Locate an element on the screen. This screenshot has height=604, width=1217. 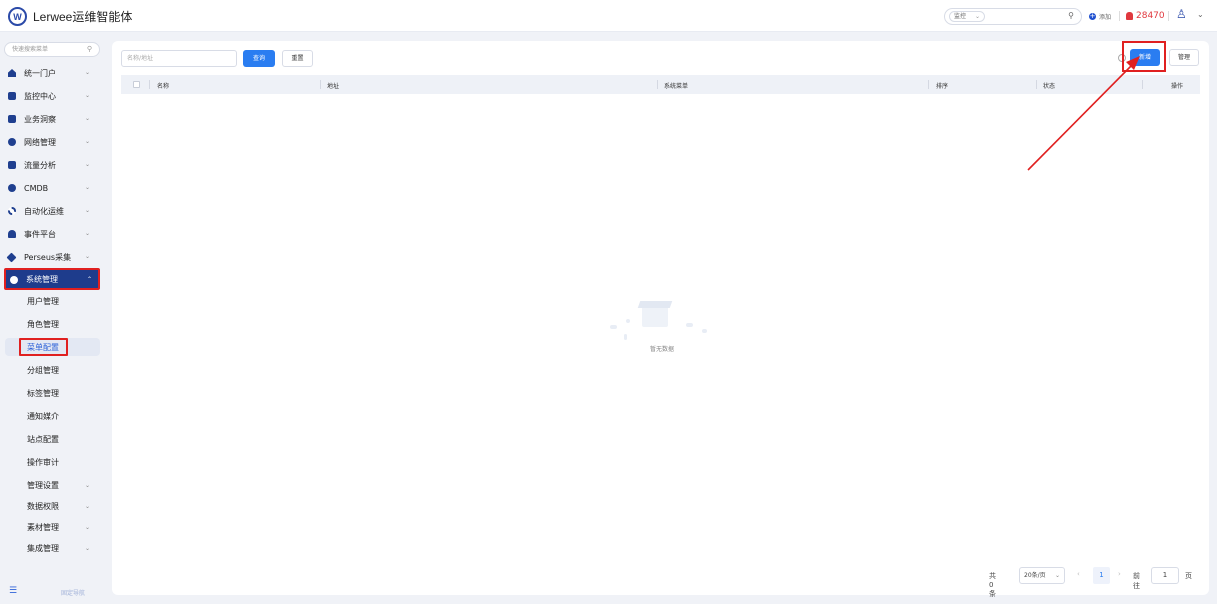
sidebar-item-label: 监控中心 is located at coordinates (40, 96).